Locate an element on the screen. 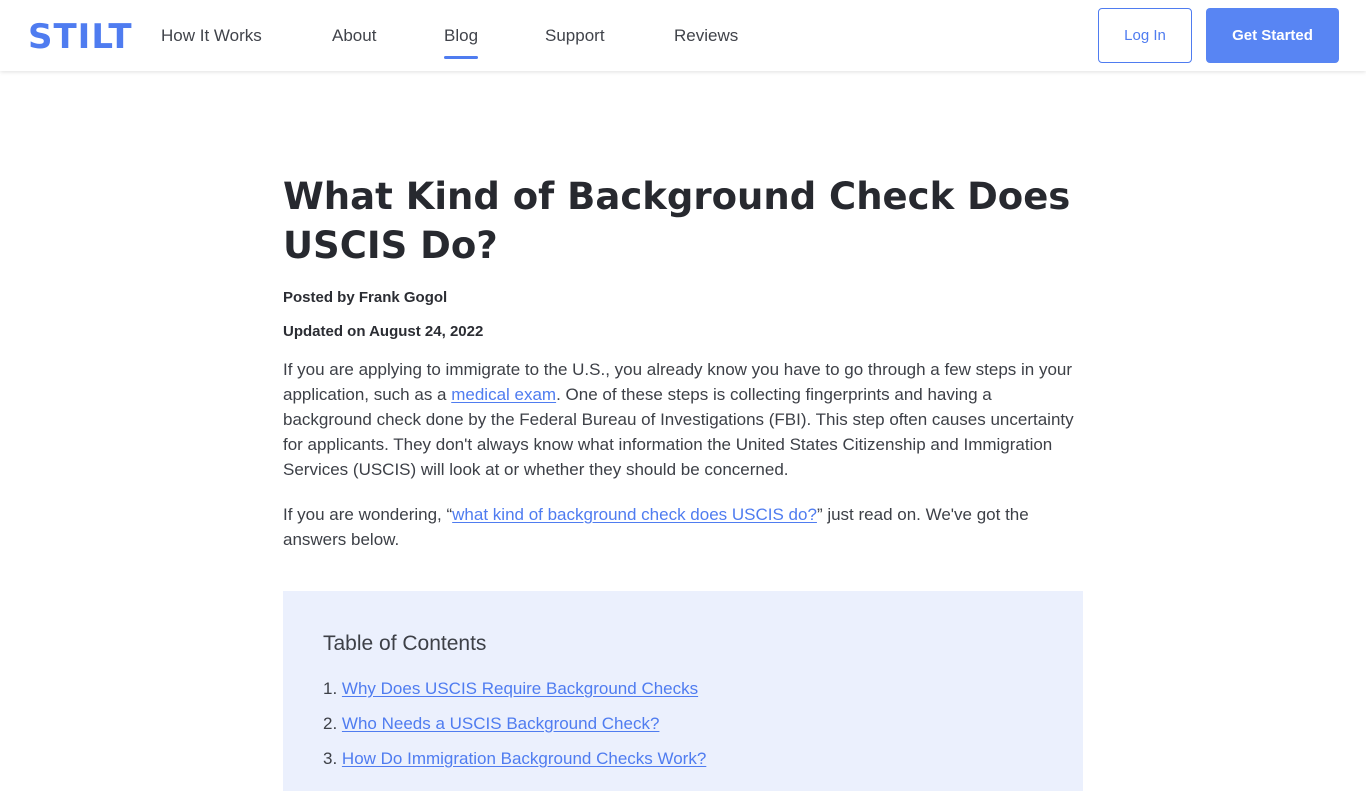 The image size is (1366, 791). toc-title: Table of Contents is located at coordinates (405, 643).